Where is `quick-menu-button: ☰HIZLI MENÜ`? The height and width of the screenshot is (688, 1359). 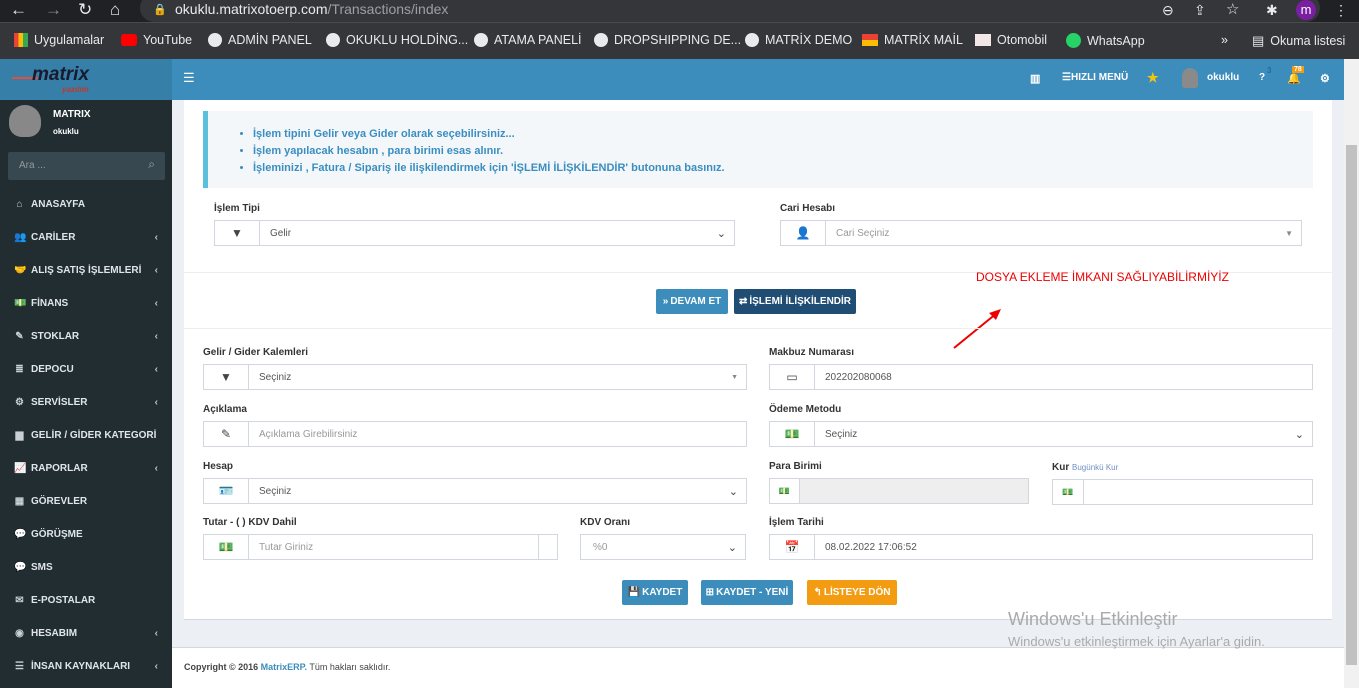 quick-menu-button: ☰HIZLI MENÜ is located at coordinates (1095, 77).